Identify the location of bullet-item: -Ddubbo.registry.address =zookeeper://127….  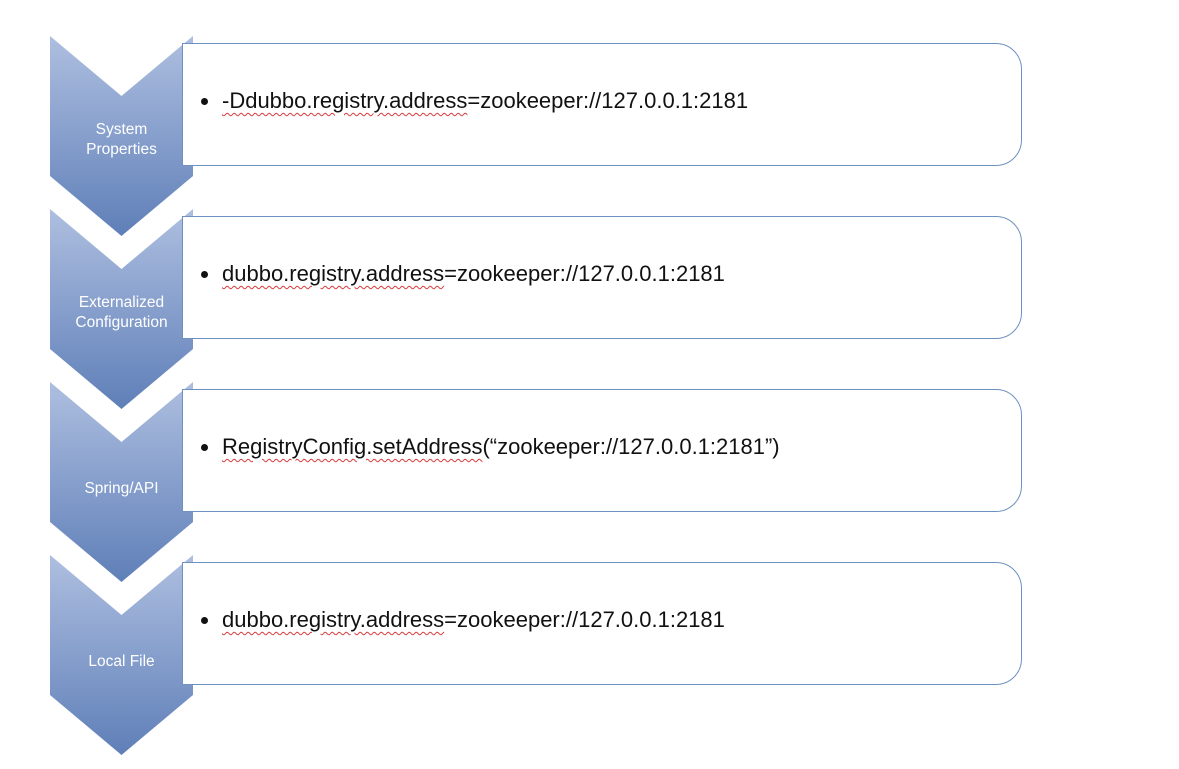
(474, 101).